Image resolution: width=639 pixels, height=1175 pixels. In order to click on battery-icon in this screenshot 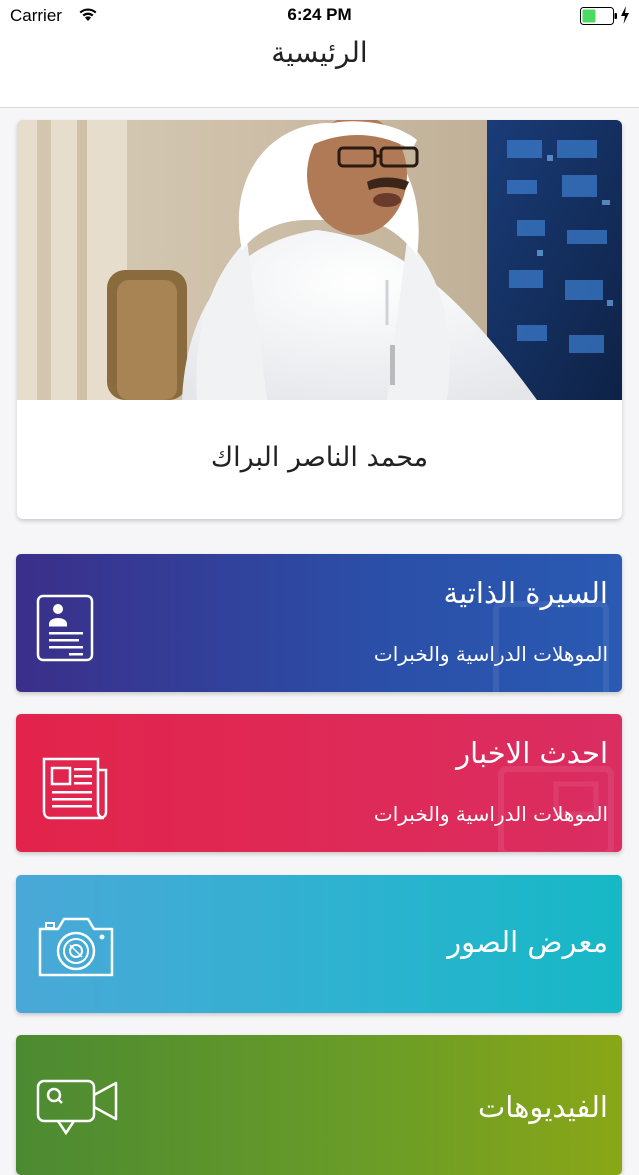, I will do `click(598, 16)`.